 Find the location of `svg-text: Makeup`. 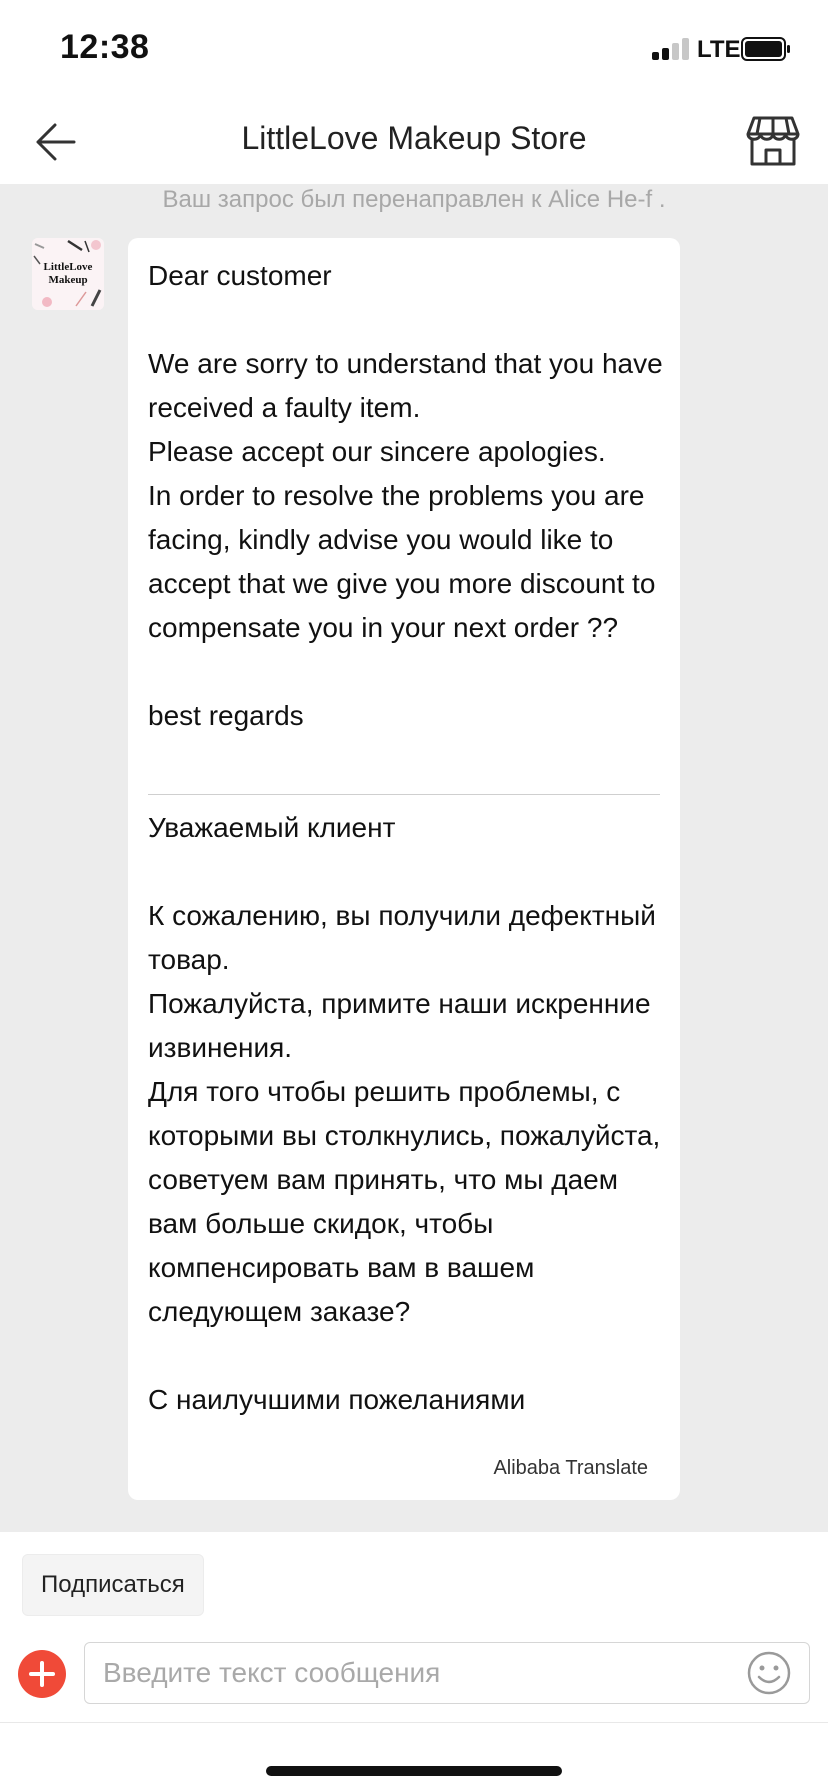

svg-text: Makeup is located at coordinates (67, 280).